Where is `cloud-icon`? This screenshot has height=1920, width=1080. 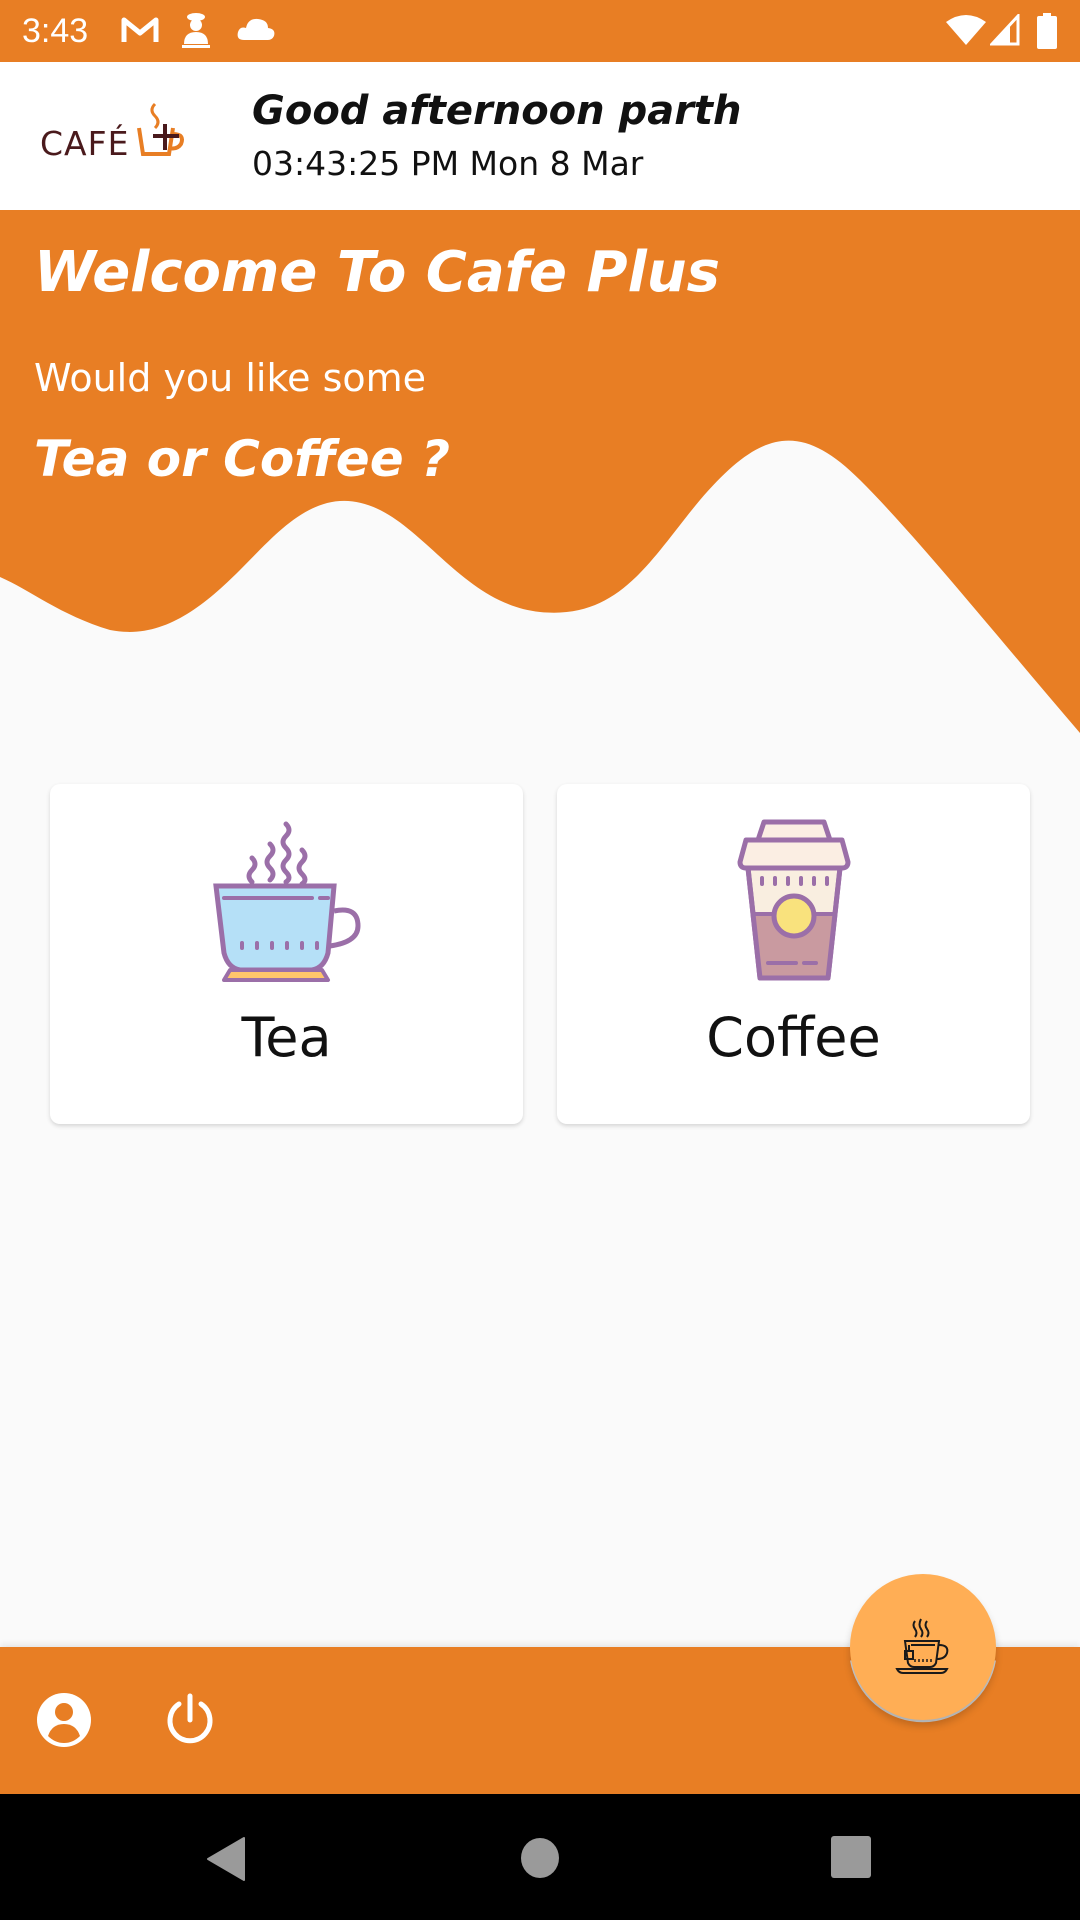
cloud-icon is located at coordinates (256, 29).